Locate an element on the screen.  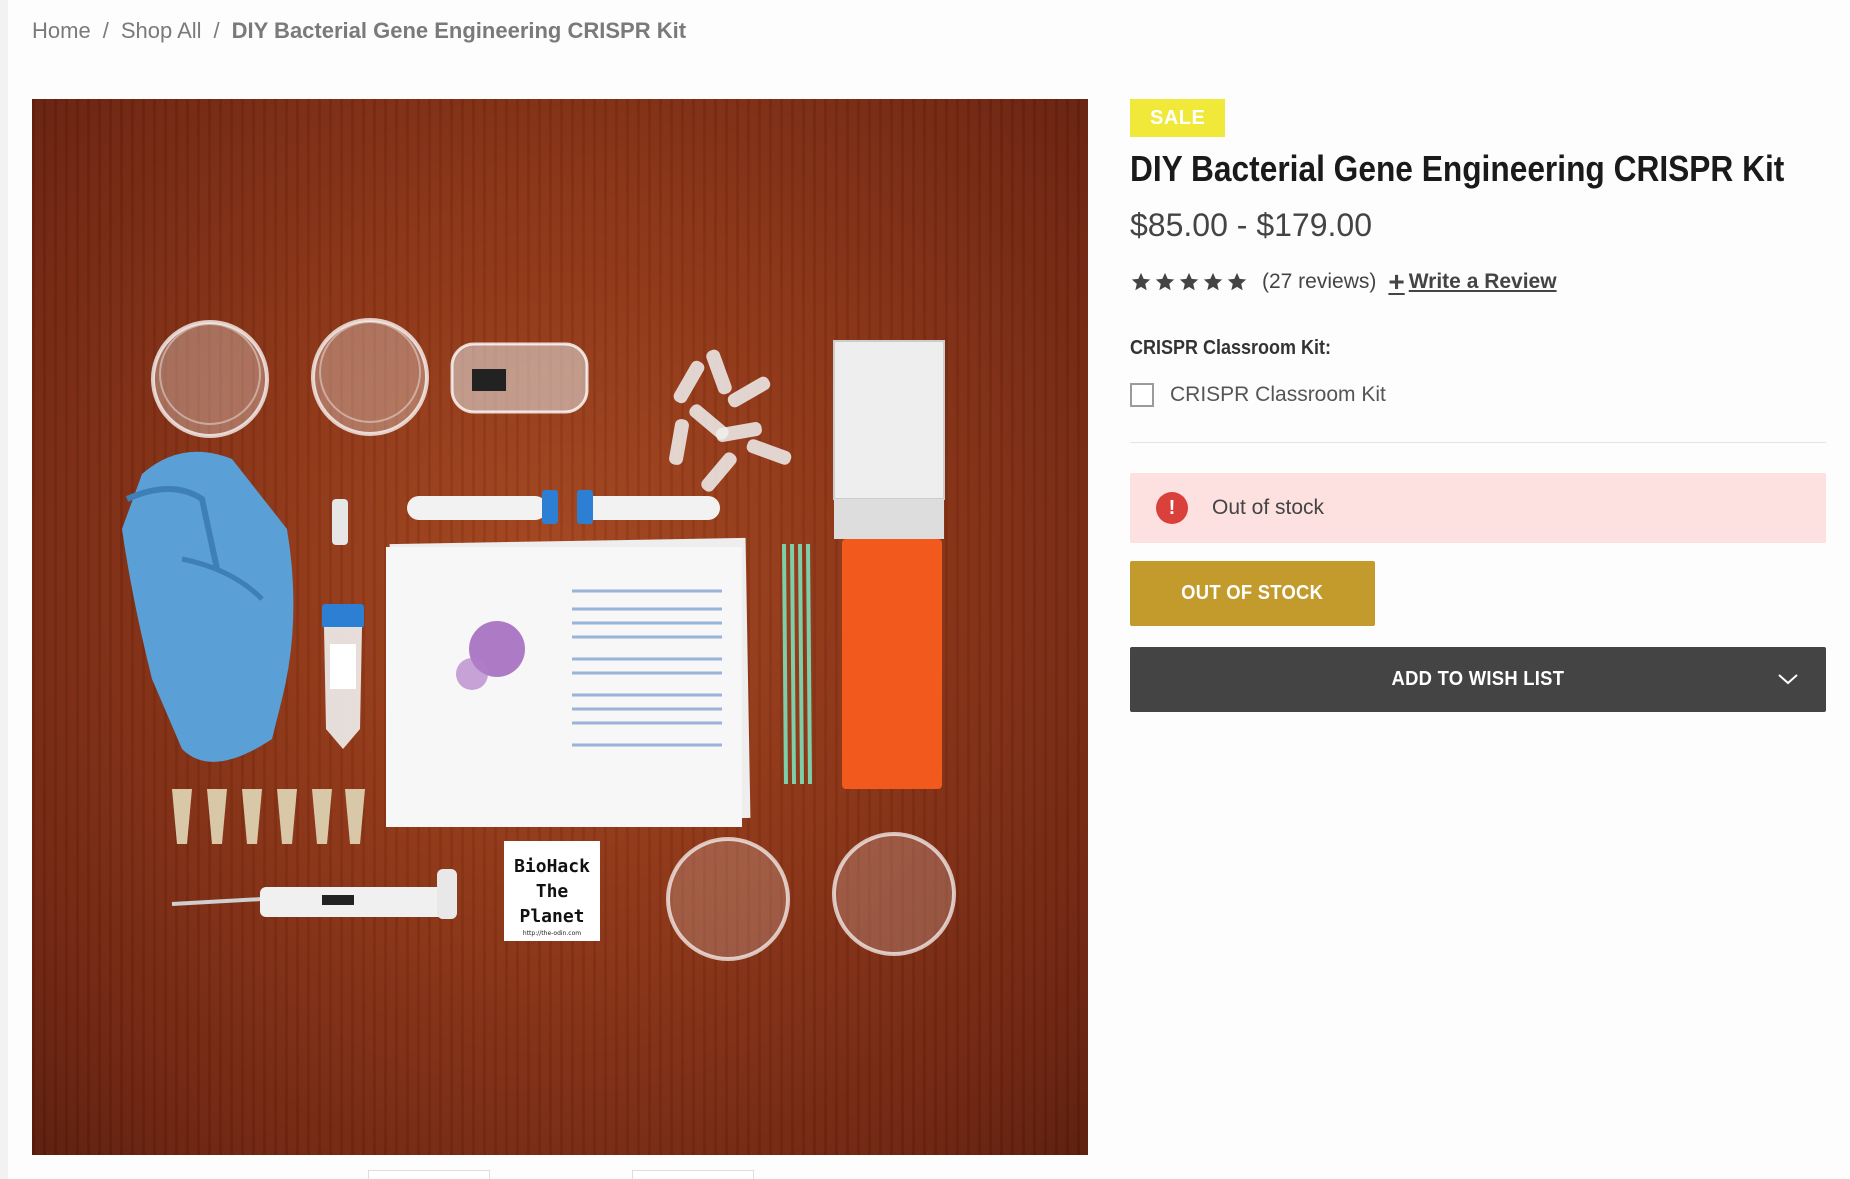
card-line-1: BioHack is located at coordinates (552, 866).